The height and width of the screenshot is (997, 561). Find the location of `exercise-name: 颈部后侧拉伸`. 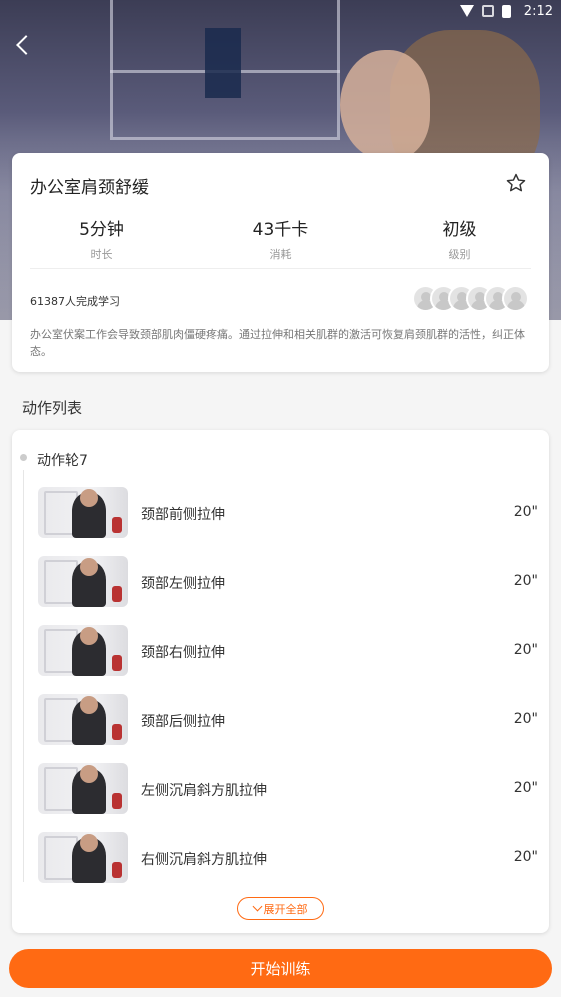

exercise-name: 颈部后侧拉伸 is located at coordinates (183, 722).